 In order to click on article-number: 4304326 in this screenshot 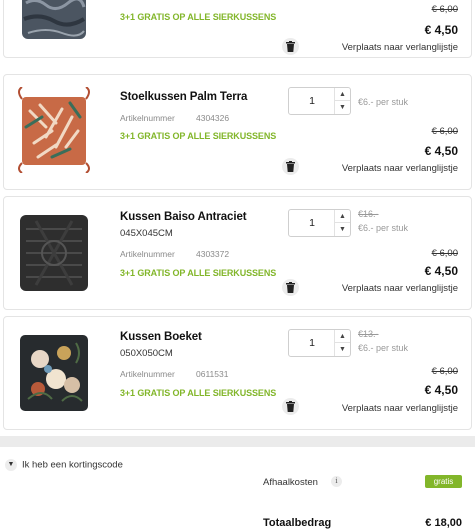, I will do `click(213, 118)`.